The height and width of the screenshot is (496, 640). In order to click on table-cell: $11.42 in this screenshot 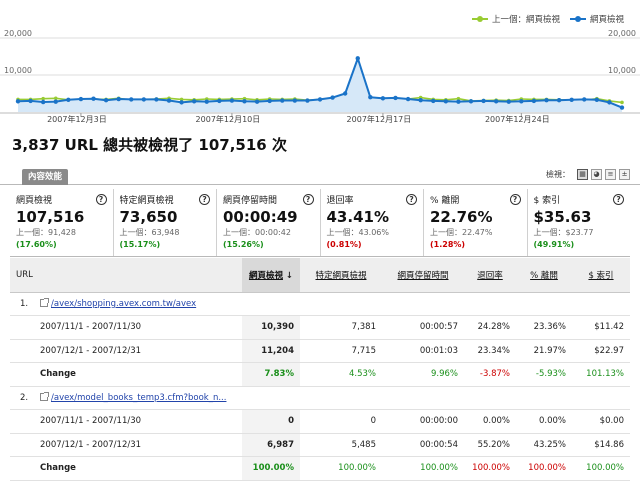, I will do `click(601, 327)`.